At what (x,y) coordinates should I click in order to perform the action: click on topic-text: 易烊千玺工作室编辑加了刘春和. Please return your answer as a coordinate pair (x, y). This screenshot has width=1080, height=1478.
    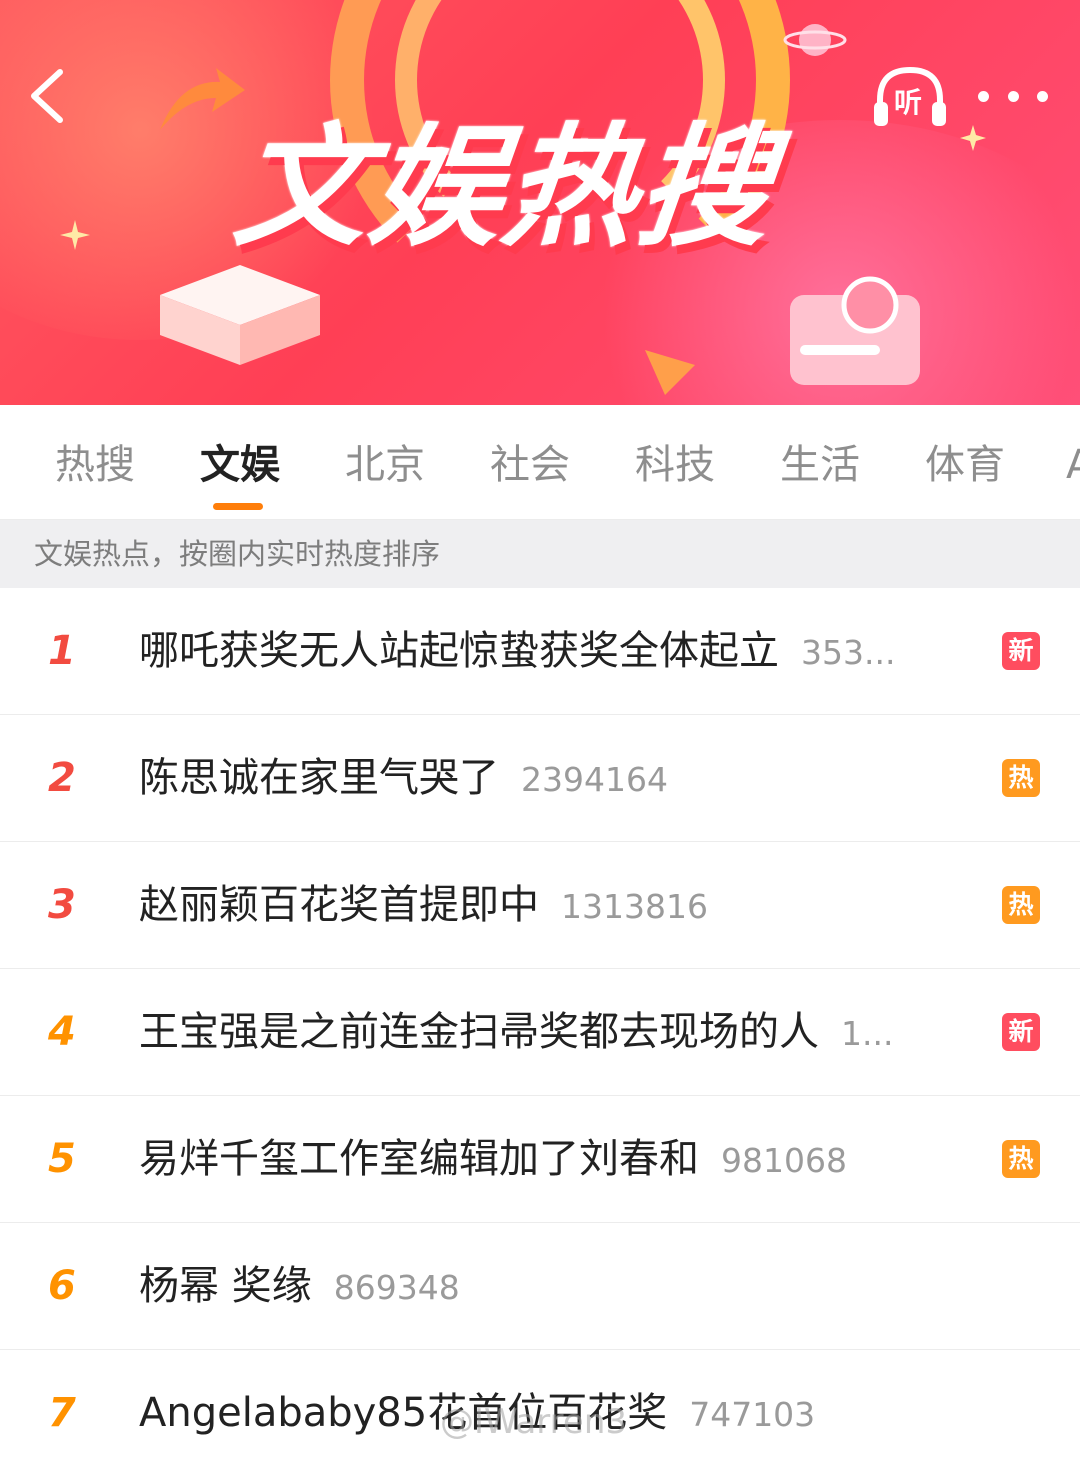
    Looking at the image, I should click on (419, 1159).